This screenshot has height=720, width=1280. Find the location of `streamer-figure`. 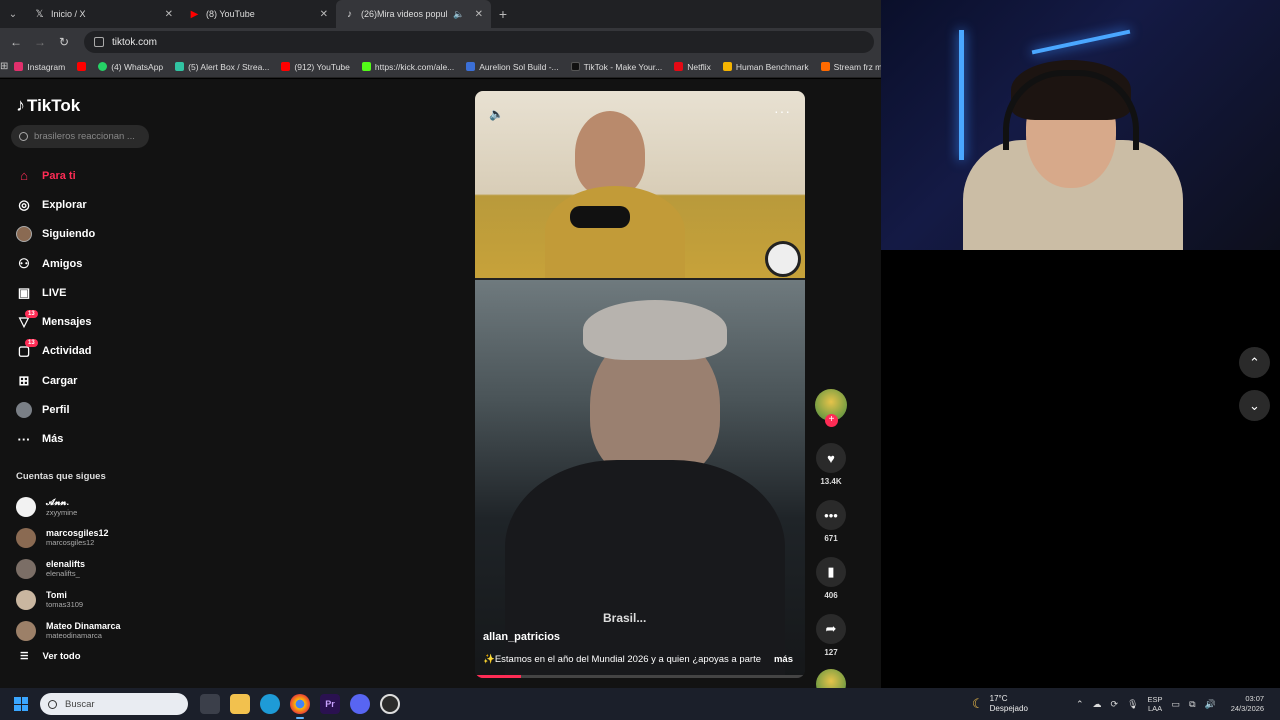

streamer-figure is located at coordinates (610, 153).